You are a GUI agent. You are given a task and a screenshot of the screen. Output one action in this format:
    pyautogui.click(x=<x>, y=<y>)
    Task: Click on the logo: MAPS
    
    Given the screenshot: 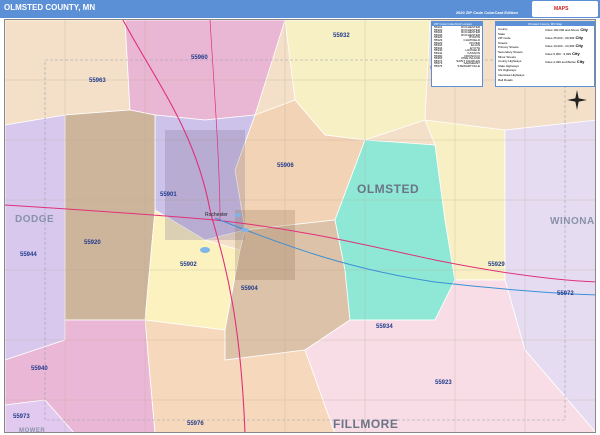 What is the action you would take?
    pyautogui.click(x=565, y=9)
    